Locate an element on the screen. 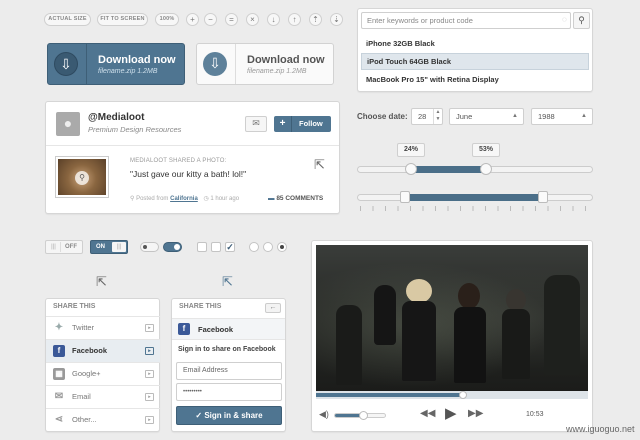 This screenshot has height=440, width=640. range-slider-2-handle-start is located at coordinates (405, 197).